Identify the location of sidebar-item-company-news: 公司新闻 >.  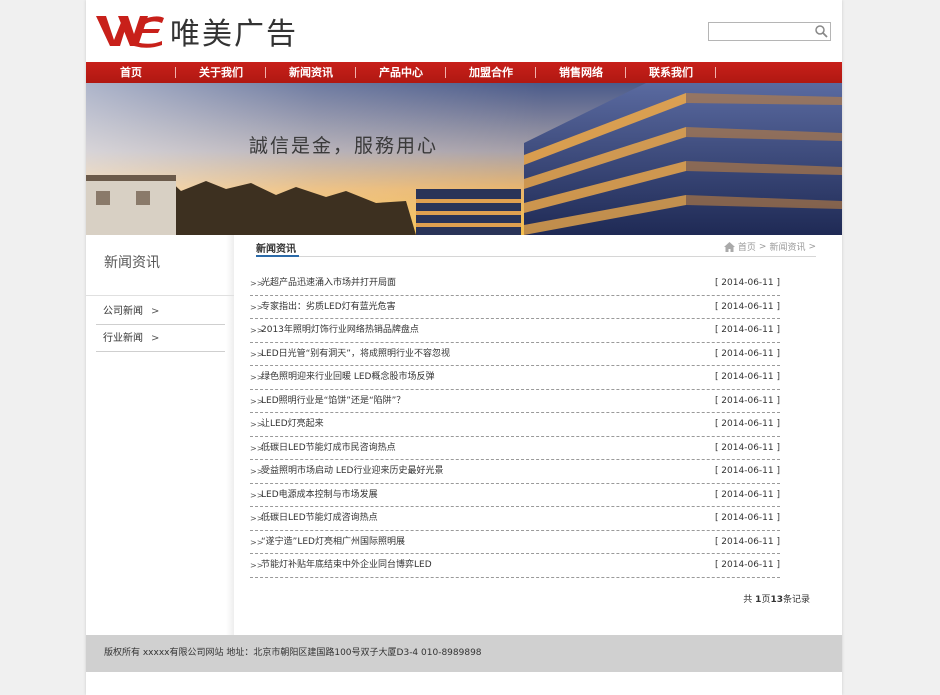
(160, 312).